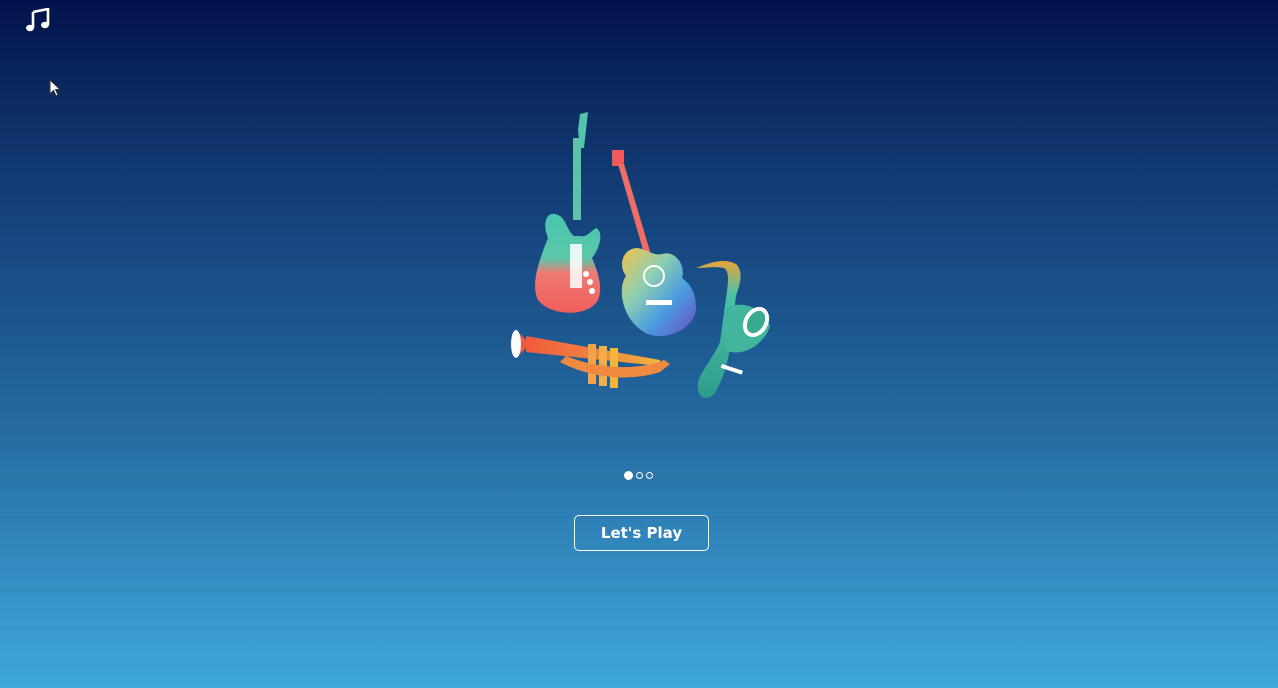  I want to click on carousel-pager, so click(638, 475).